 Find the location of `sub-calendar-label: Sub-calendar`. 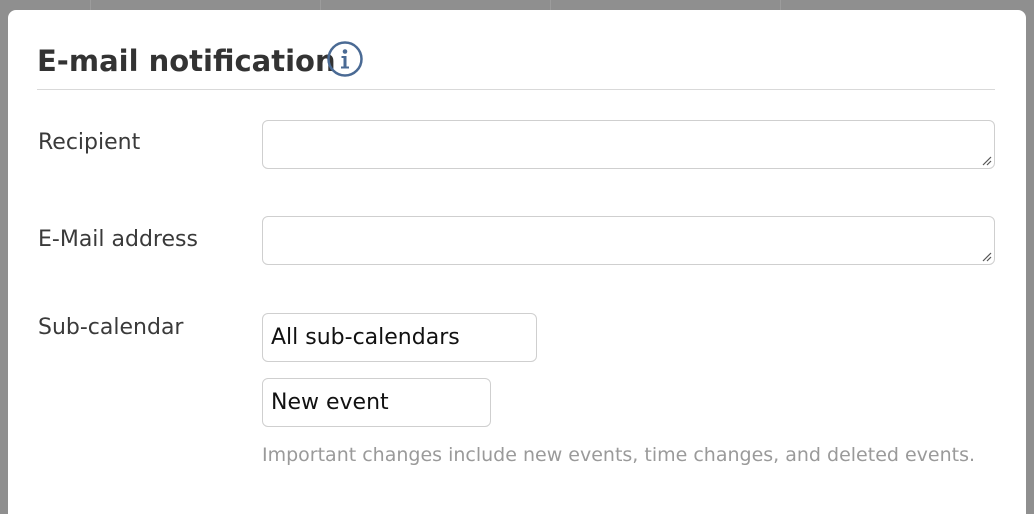

sub-calendar-label: Sub-calendar is located at coordinates (111, 327).